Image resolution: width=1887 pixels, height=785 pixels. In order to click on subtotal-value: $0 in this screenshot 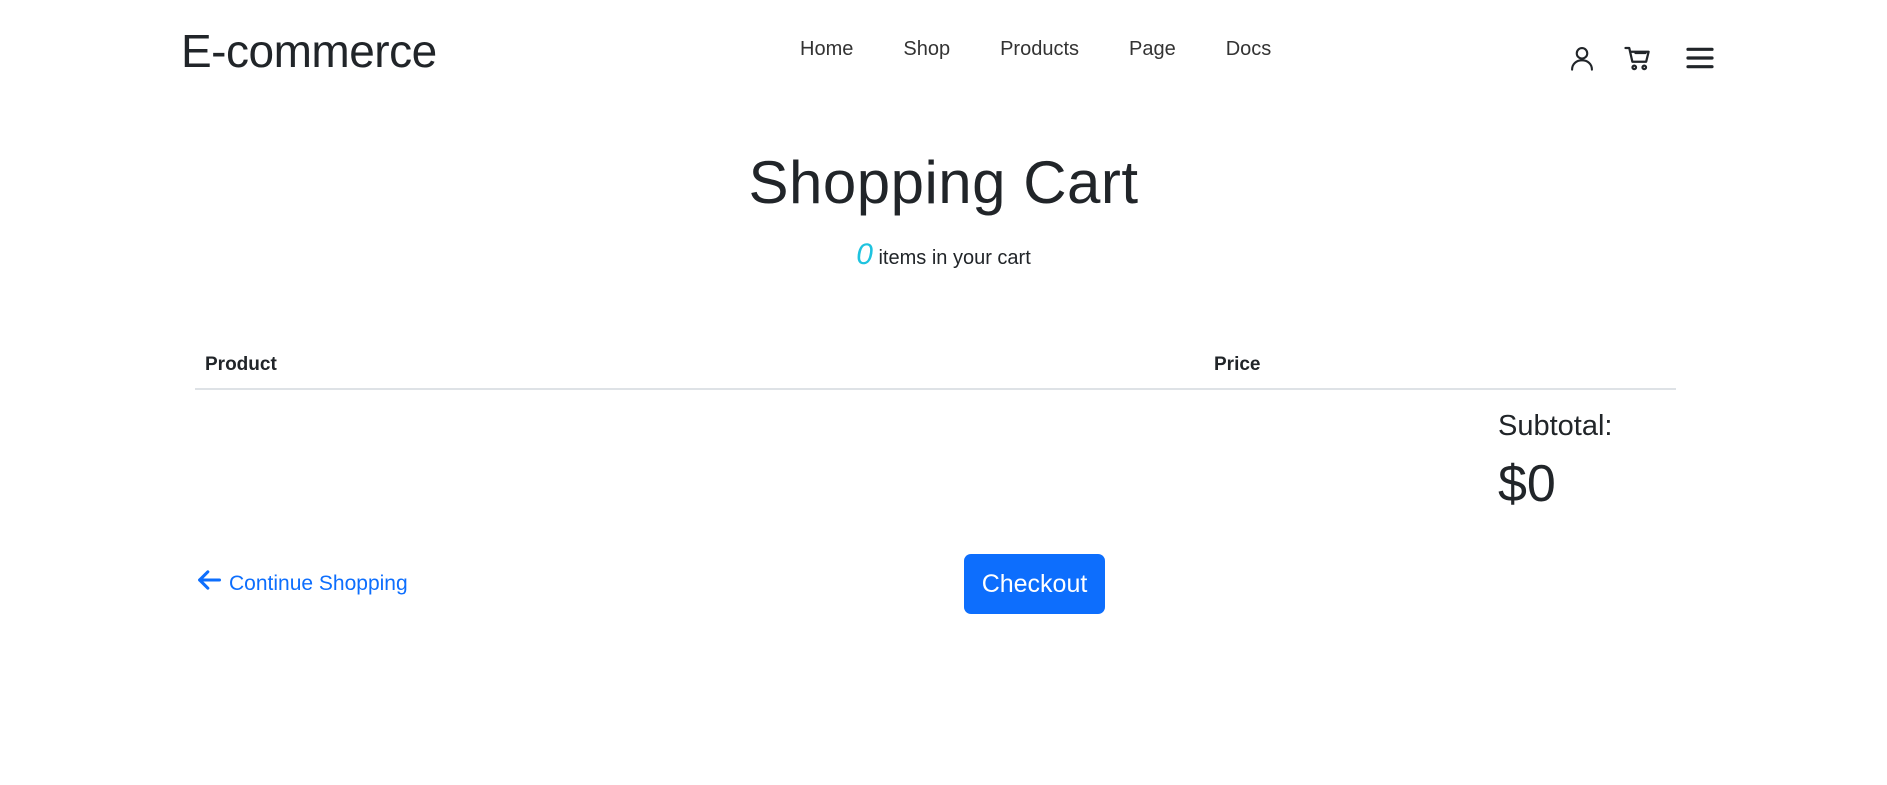, I will do `click(1527, 484)`.